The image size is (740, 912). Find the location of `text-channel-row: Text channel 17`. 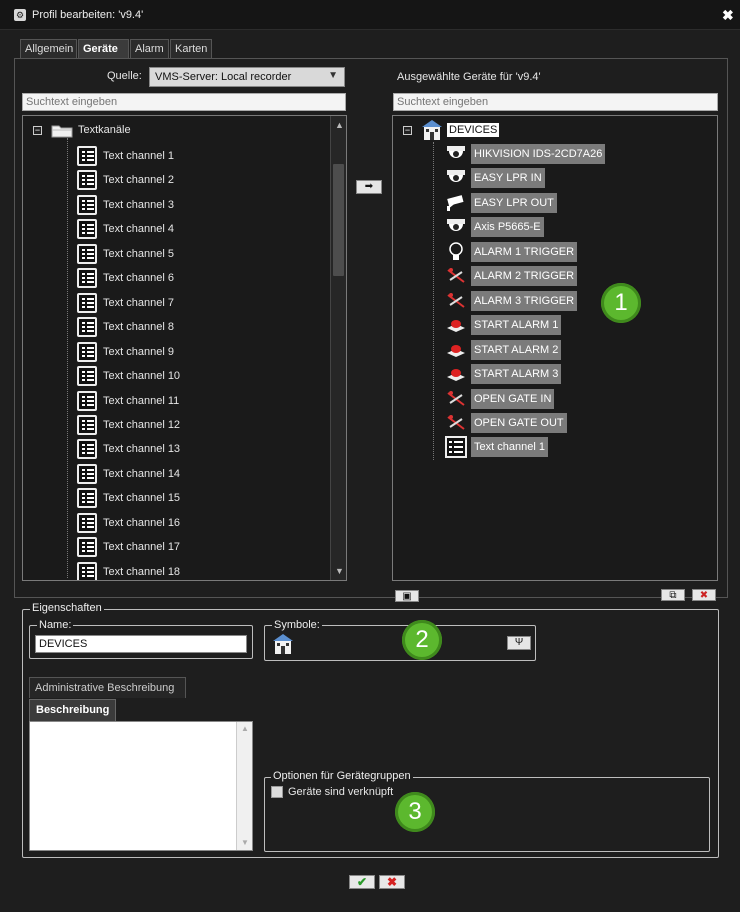

text-channel-row: Text channel 17 is located at coordinates (128, 547).